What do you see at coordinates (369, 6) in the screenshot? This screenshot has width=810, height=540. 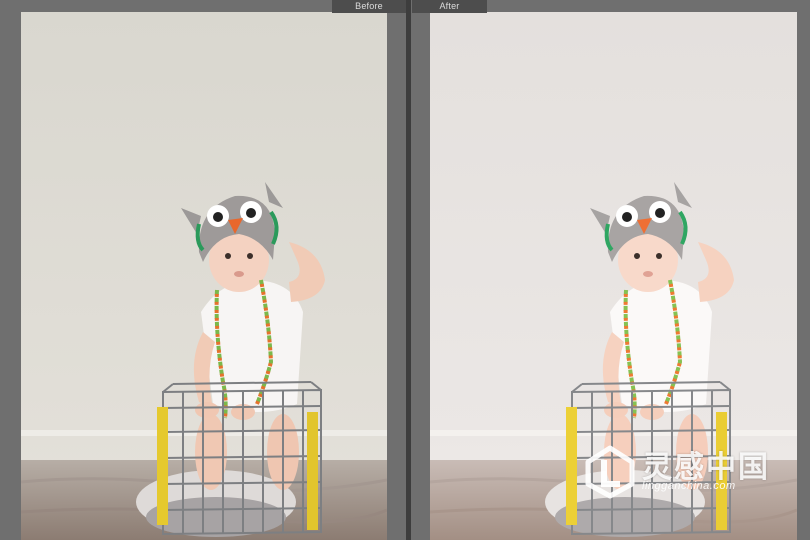 I see `before-label: Before` at bounding box center [369, 6].